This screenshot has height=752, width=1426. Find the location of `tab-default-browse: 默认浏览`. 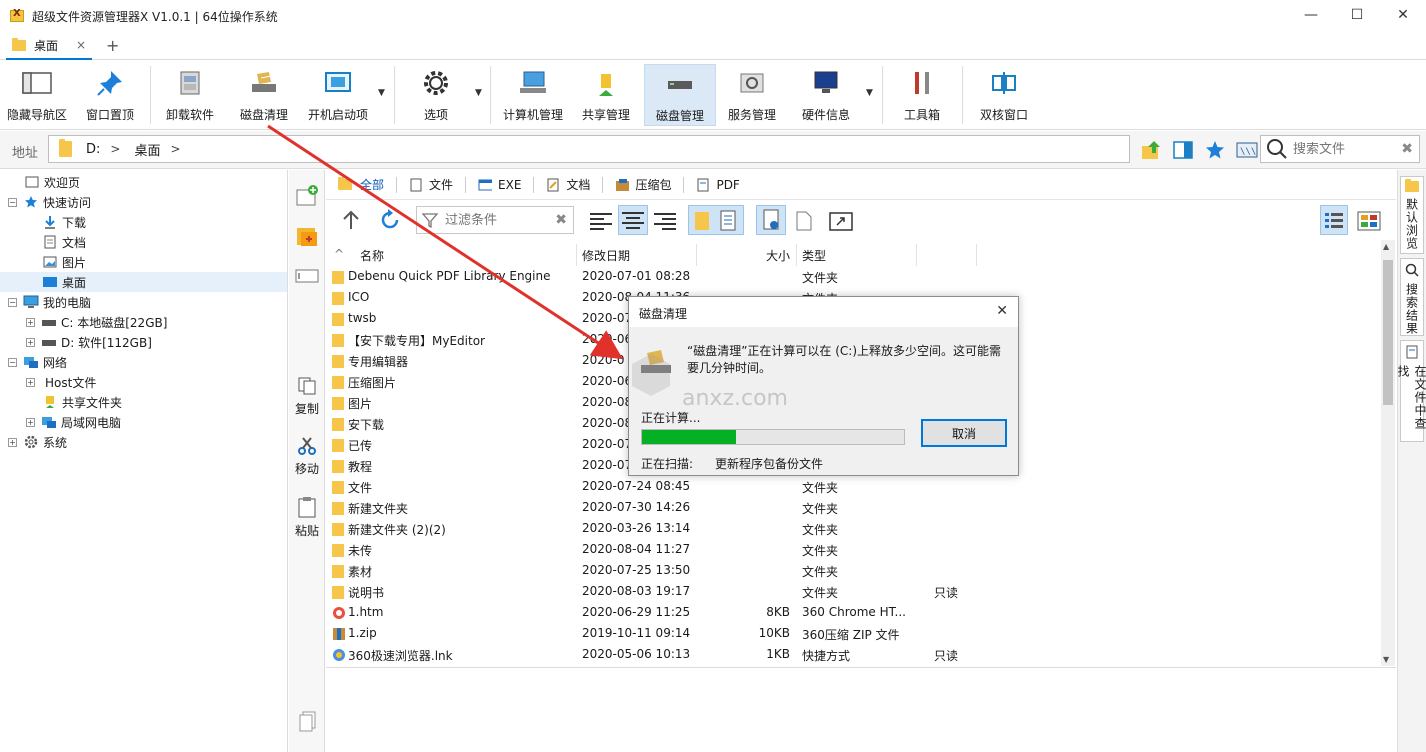

tab-default-browse: 默认浏览 is located at coordinates (1412, 215).